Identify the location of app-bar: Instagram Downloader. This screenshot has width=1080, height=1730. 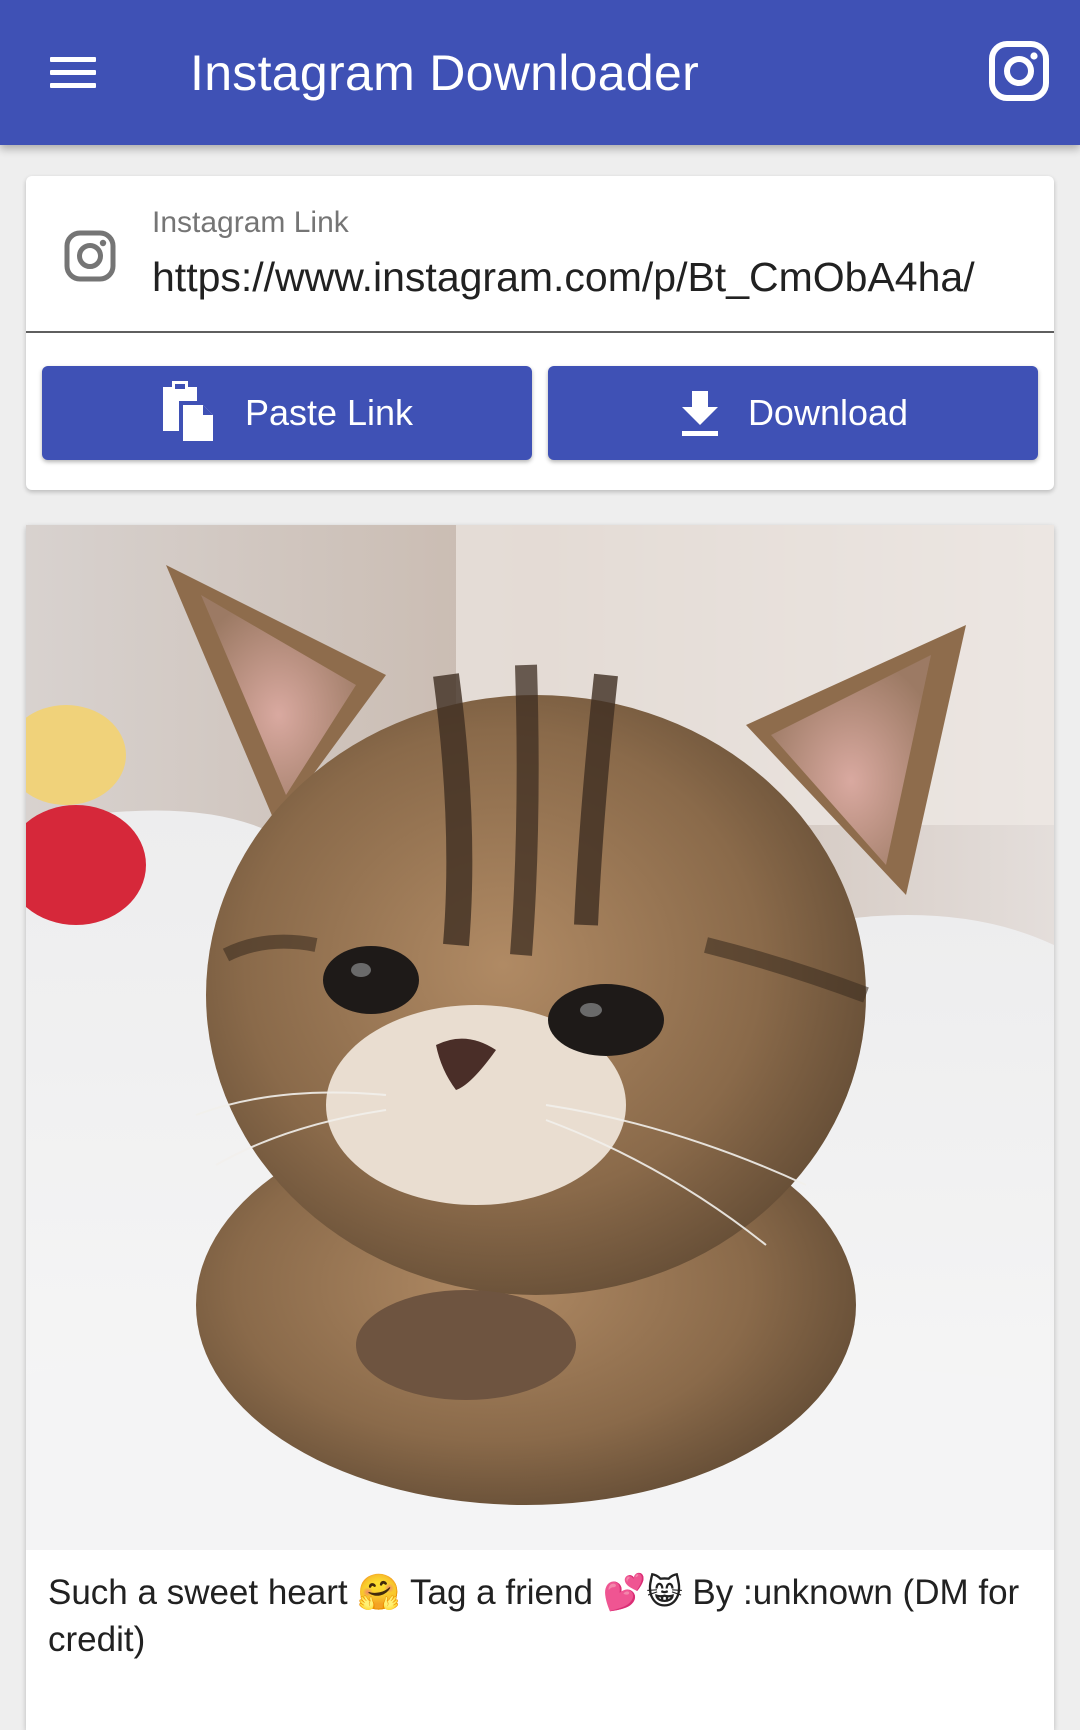
(540, 72).